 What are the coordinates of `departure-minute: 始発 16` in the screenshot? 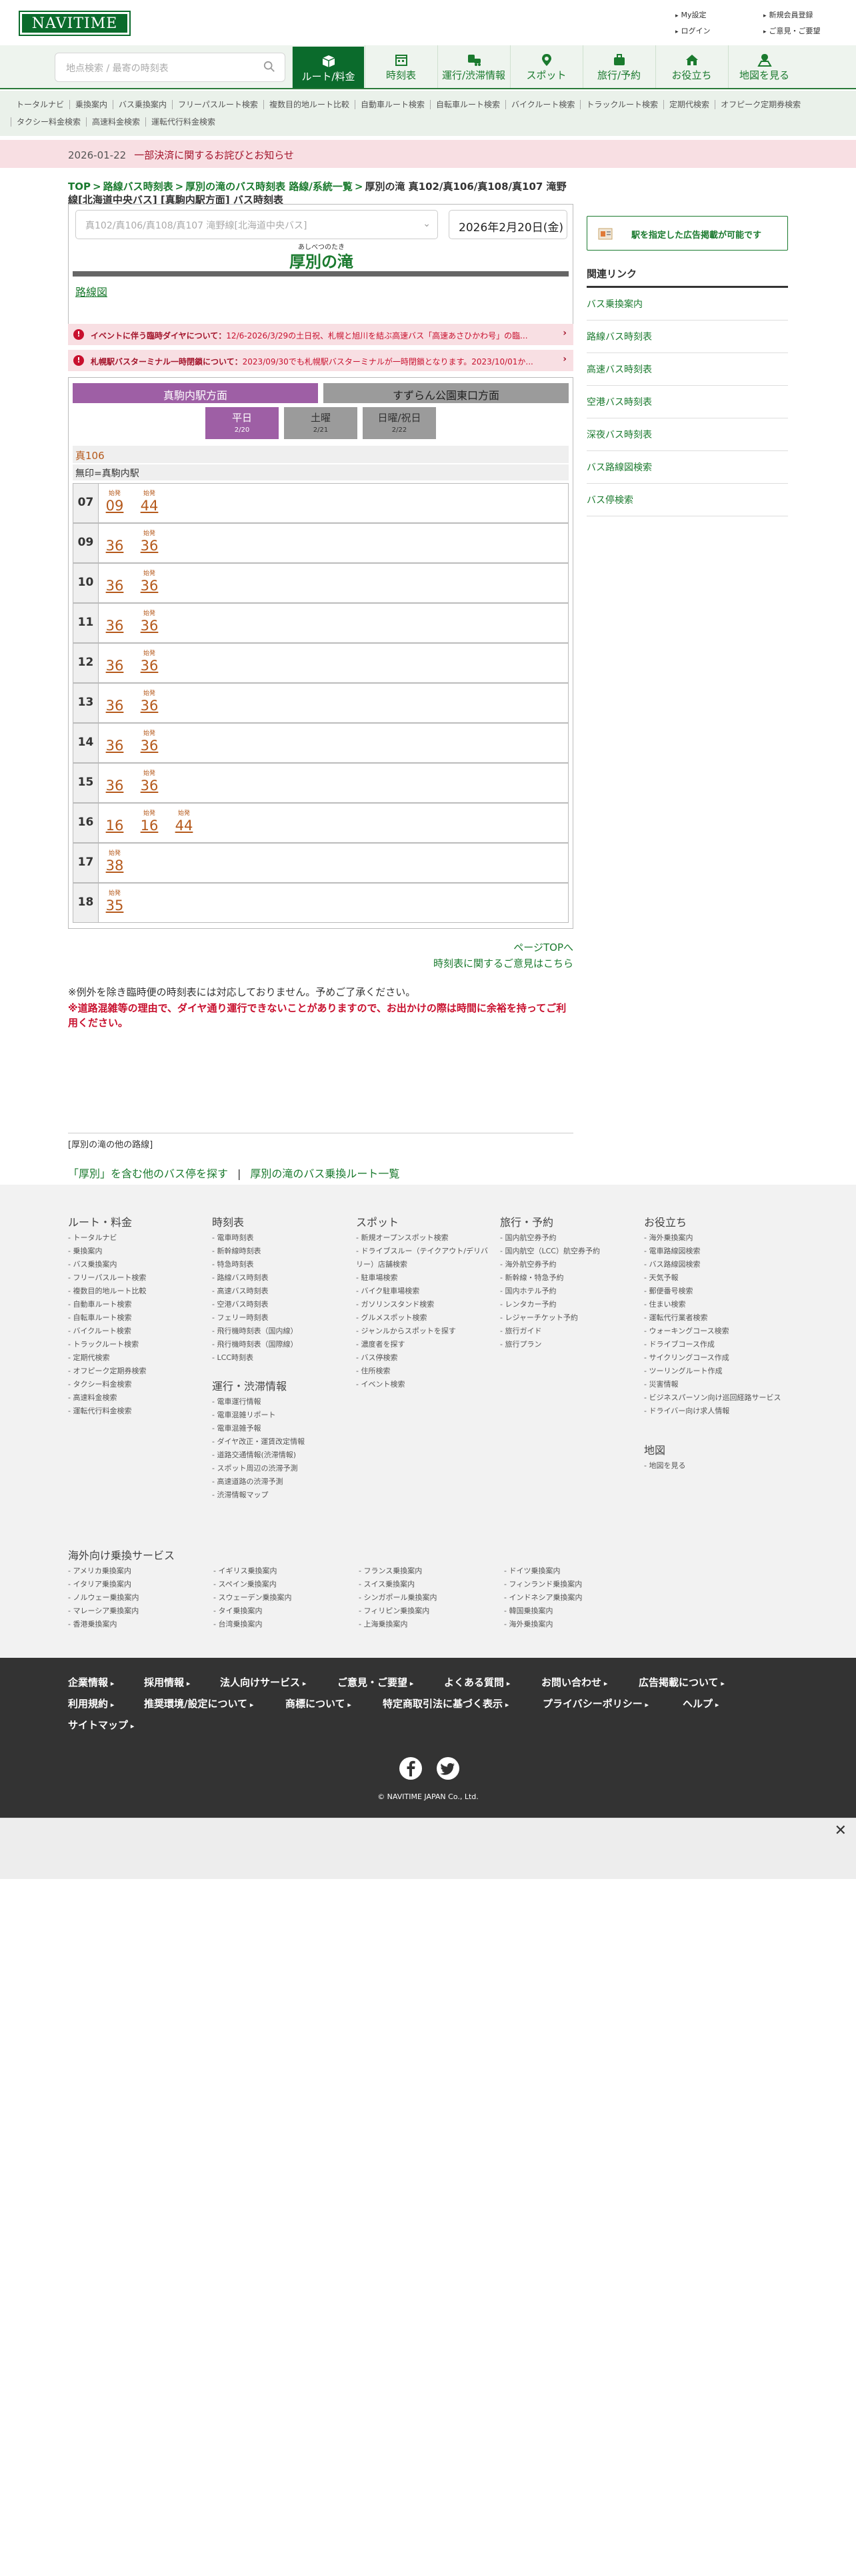 It's located at (149, 822).